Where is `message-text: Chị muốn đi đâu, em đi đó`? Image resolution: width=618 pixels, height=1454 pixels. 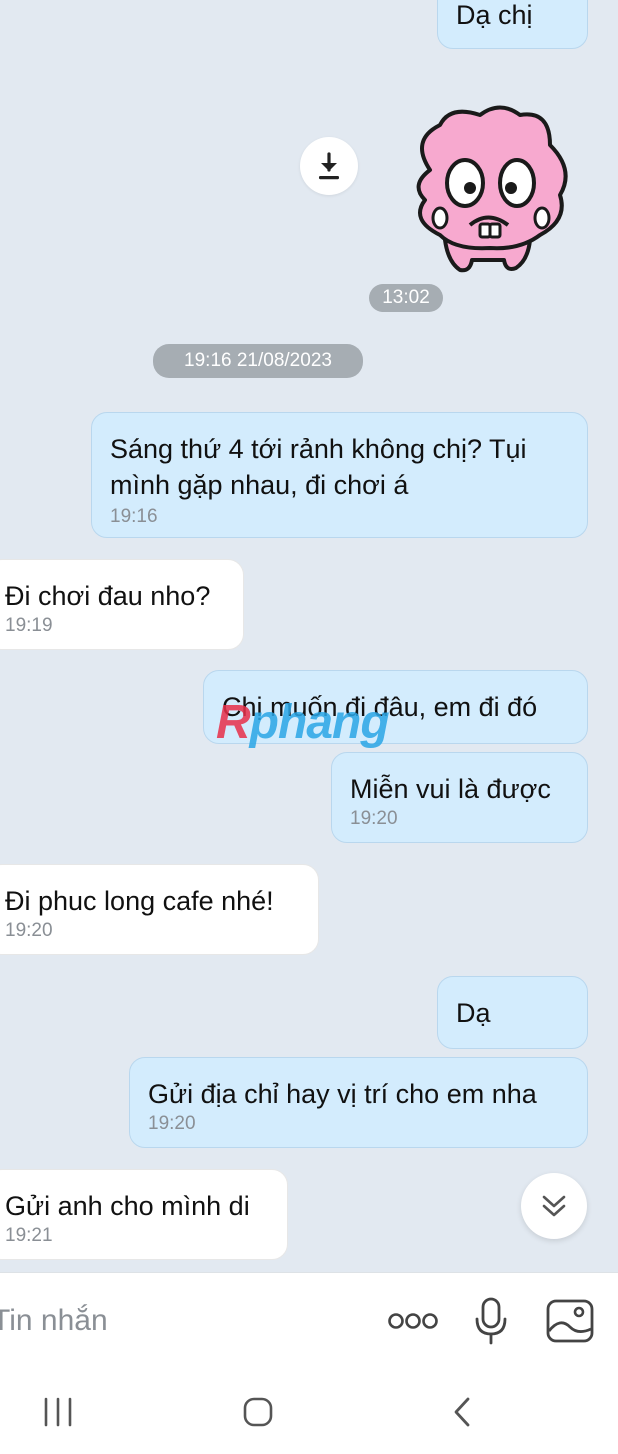 message-text: Chị muốn đi đâu, em đi đó is located at coordinates (380, 707).